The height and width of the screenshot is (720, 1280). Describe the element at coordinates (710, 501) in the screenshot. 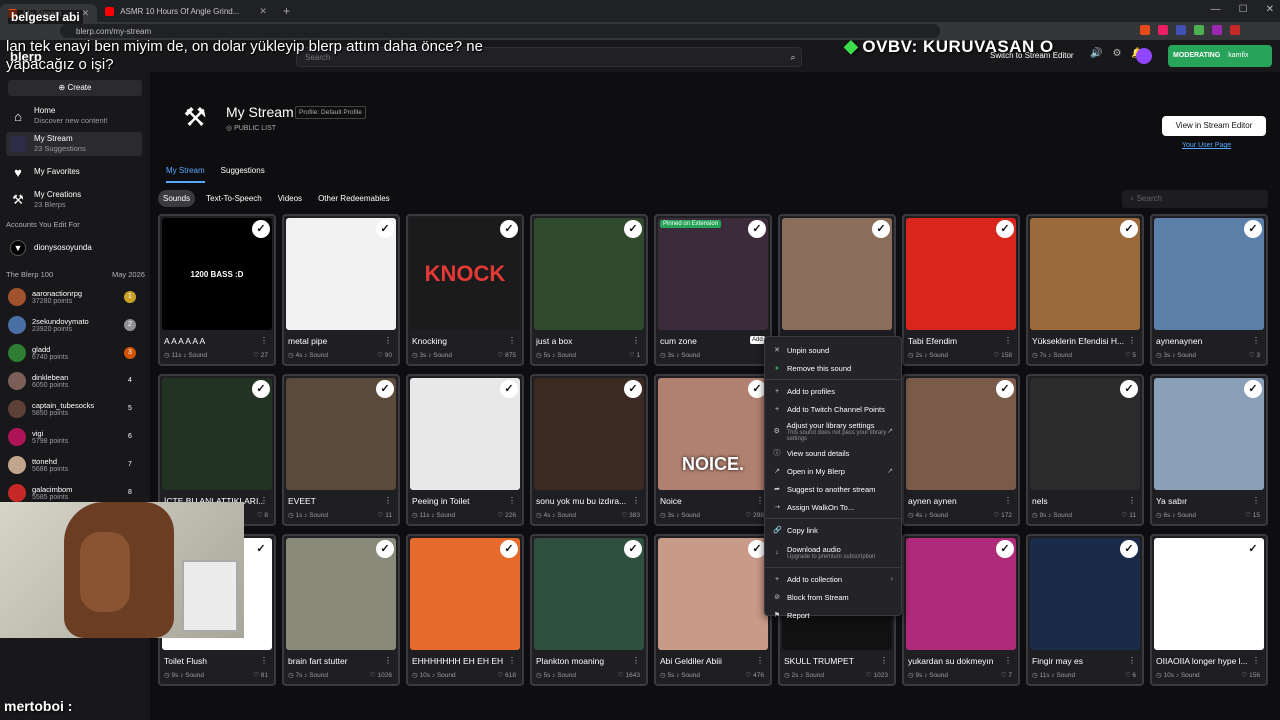

I see `sound-title: Noice` at that location.